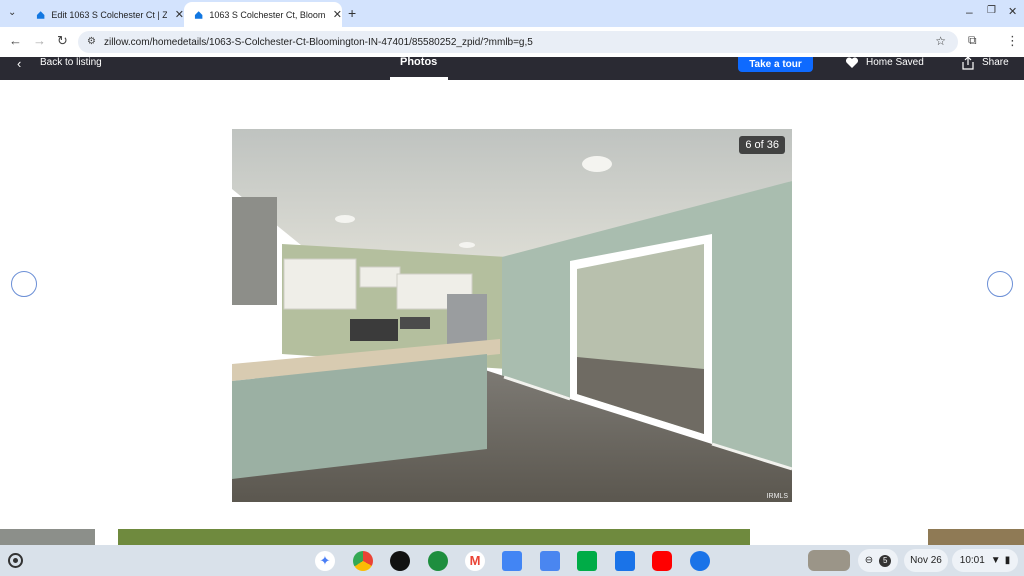 This screenshot has width=1024, height=576. Describe the element at coordinates (1000, 284) in the screenshot. I see `next-photo-button` at that location.